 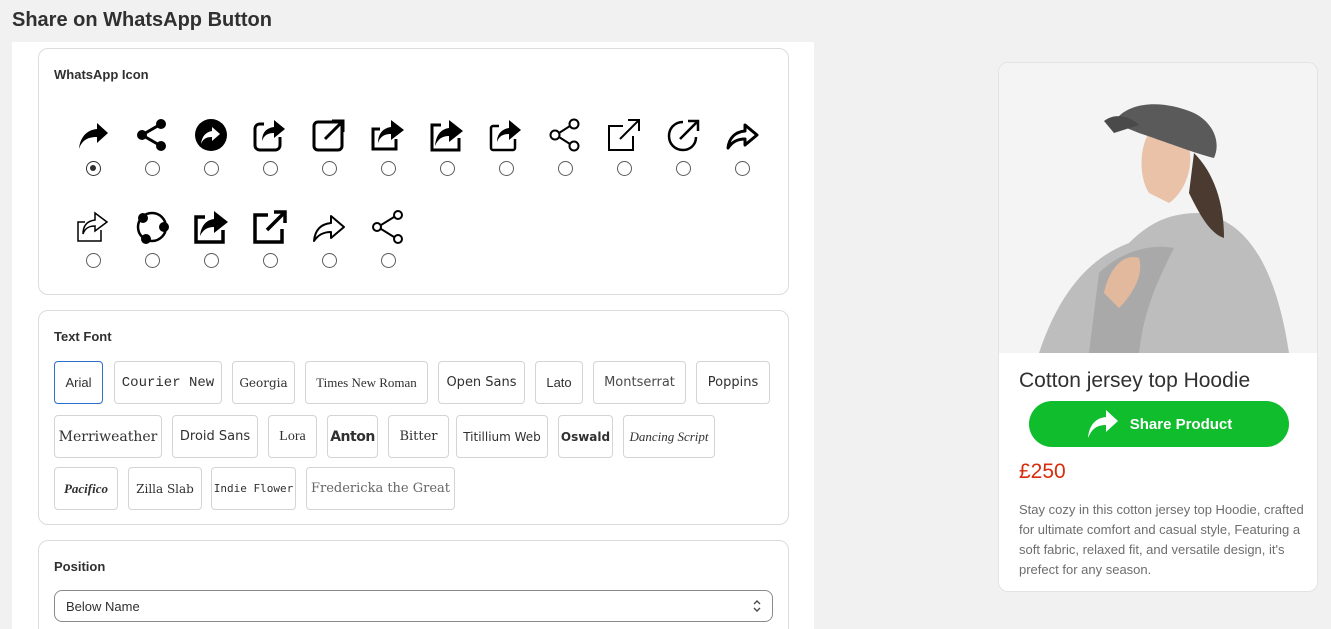 I want to click on share-box-outline-icon, so click(x=505, y=136).